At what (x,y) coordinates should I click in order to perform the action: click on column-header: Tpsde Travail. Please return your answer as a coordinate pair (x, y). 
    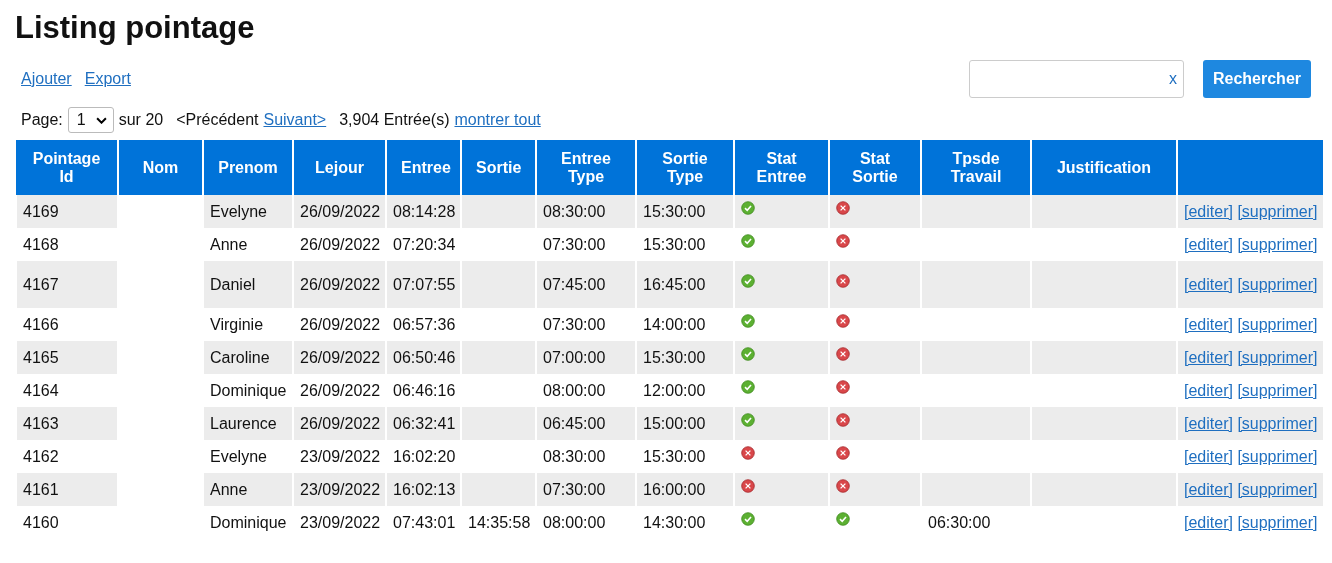
    Looking at the image, I should click on (976, 167).